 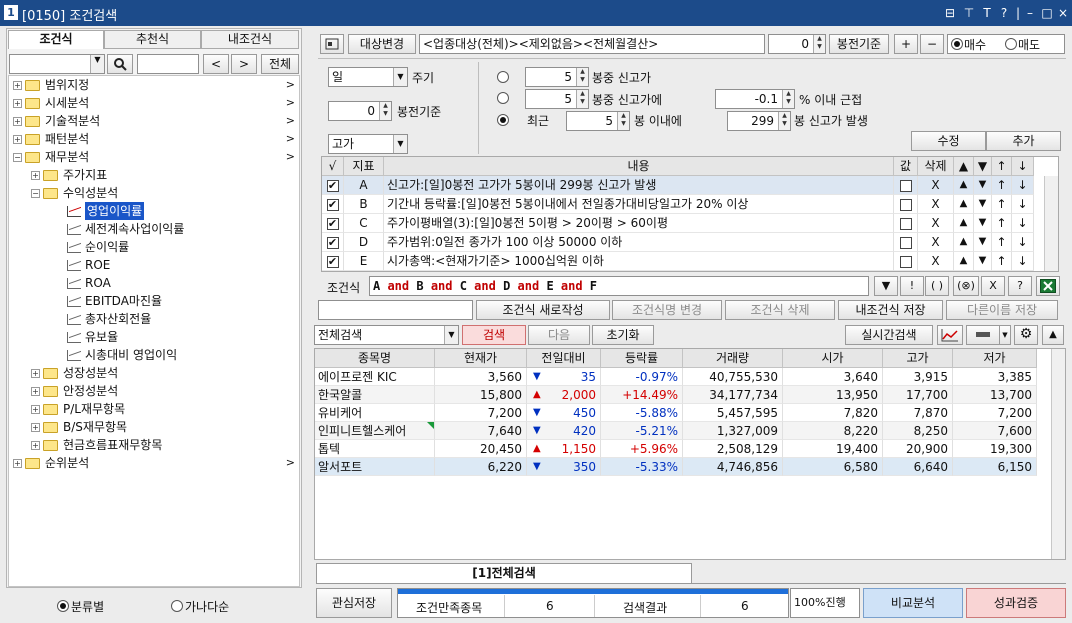 I want to click on top-most-icon: ⊤, so click(x=969, y=13).